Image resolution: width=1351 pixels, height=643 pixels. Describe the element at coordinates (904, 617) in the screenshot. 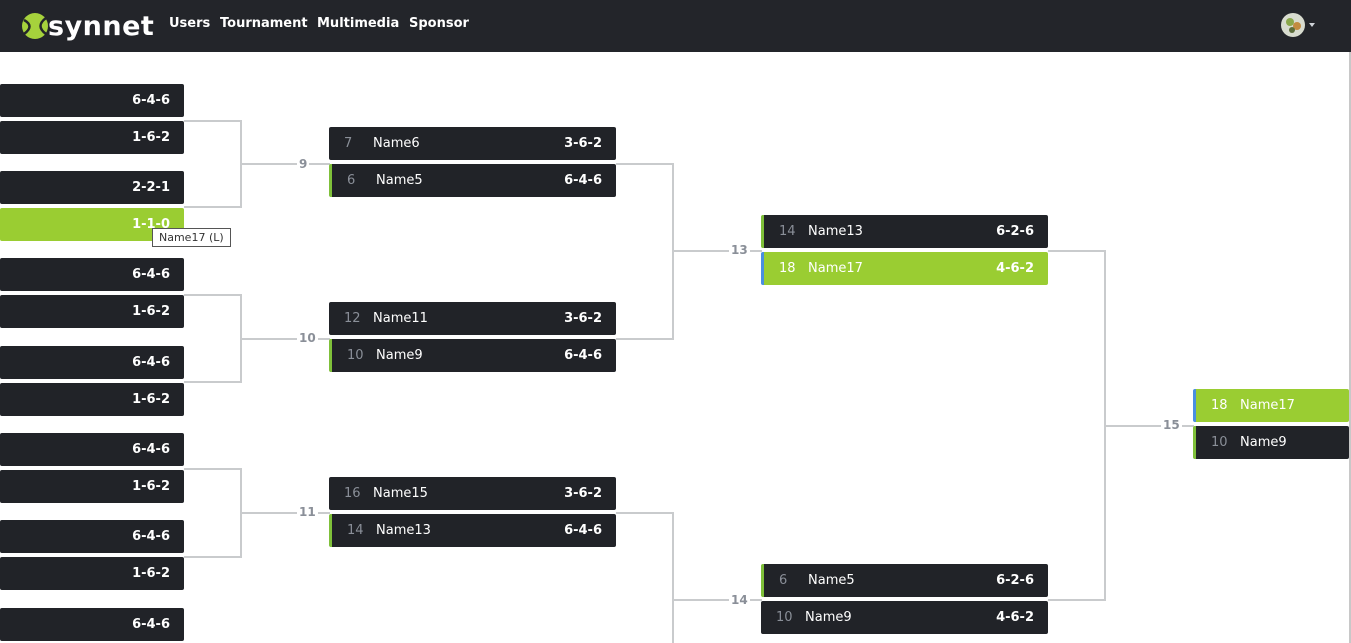

I see `match-14-slot-bottom: 10 Name9 4-6-2` at that location.